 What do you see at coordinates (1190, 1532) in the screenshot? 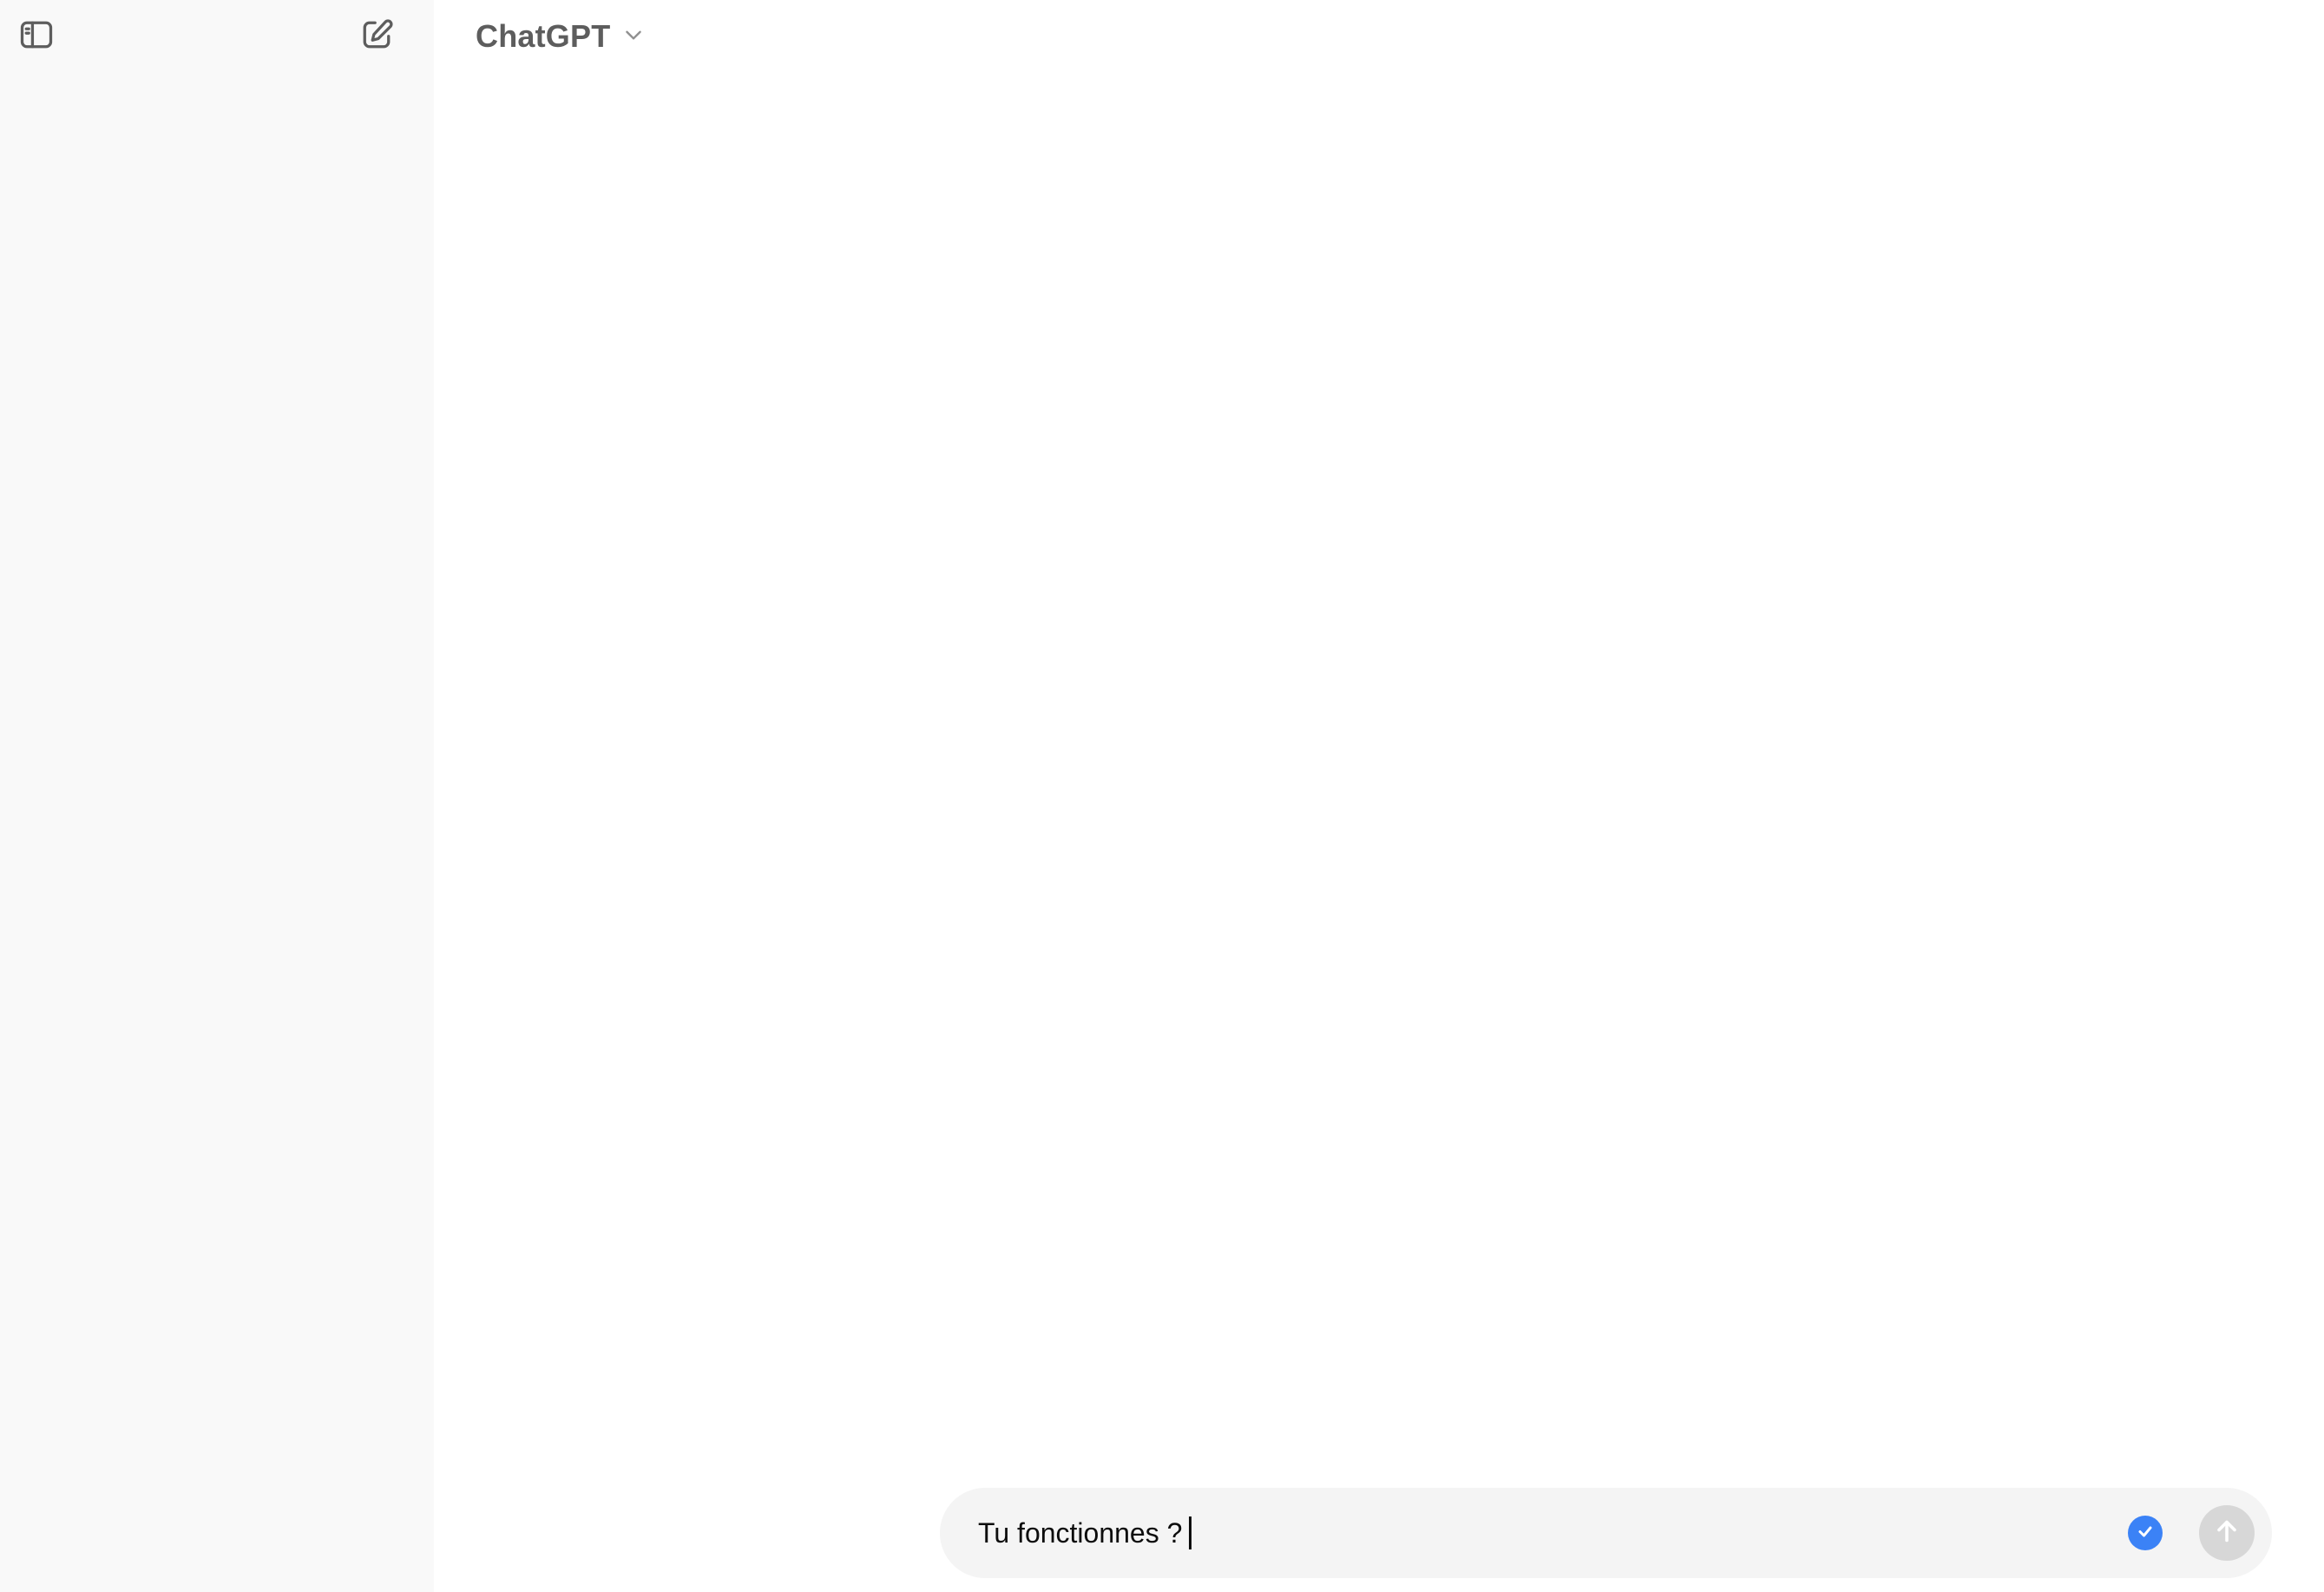
I see `text-caret` at bounding box center [1190, 1532].